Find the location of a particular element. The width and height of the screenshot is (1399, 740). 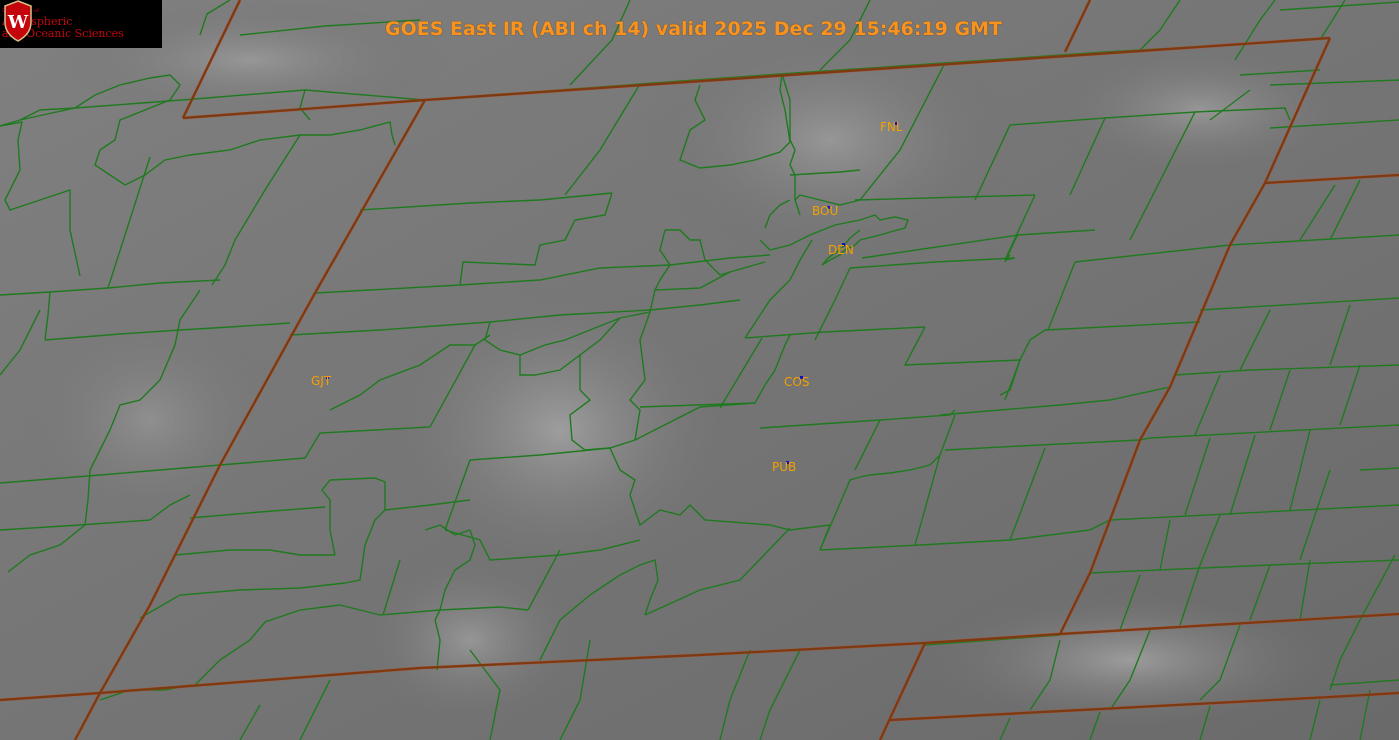

station-label-den: DEN is located at coordinates (841, 250).